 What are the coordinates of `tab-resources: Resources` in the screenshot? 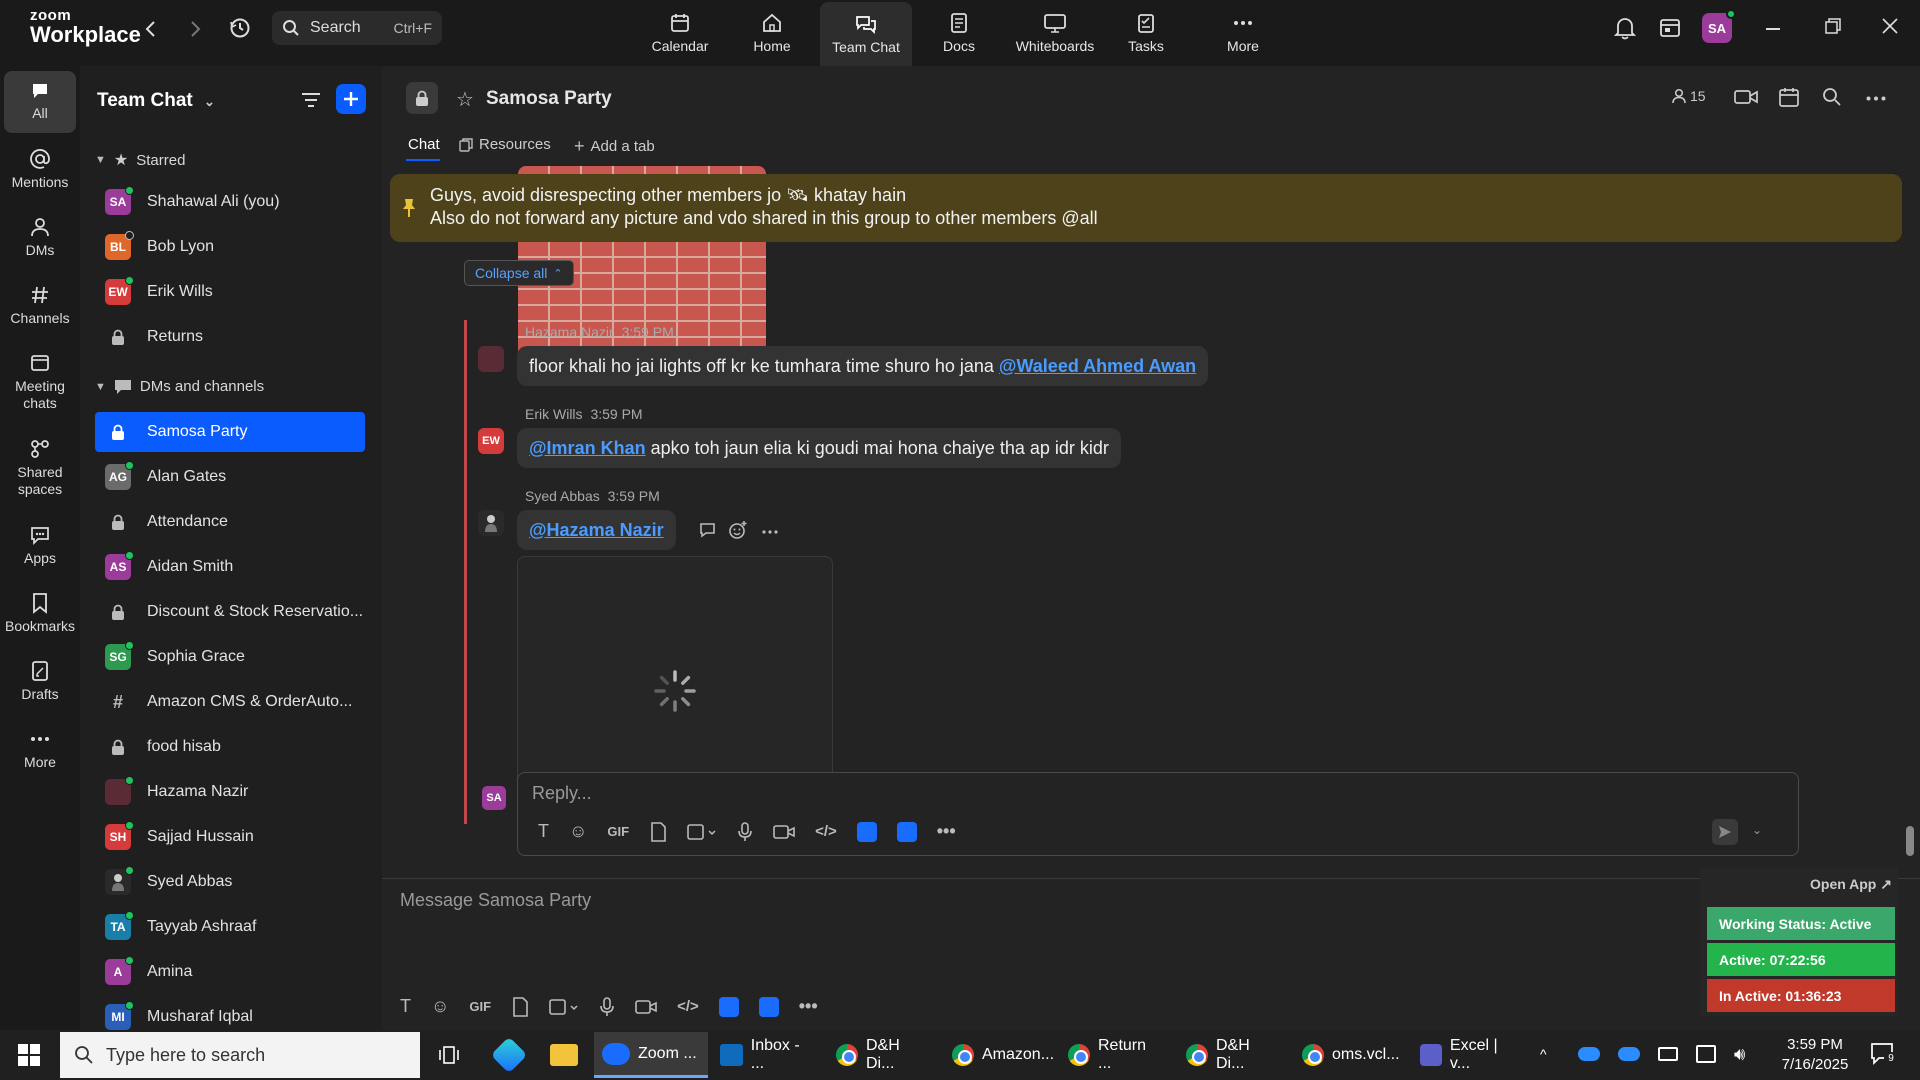 It's located at (505, 144).